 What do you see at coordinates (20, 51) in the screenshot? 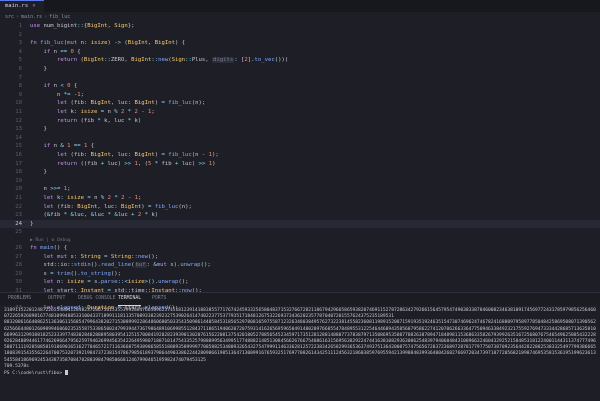
I see `line-number: 4` at bounding box center [20, 51].